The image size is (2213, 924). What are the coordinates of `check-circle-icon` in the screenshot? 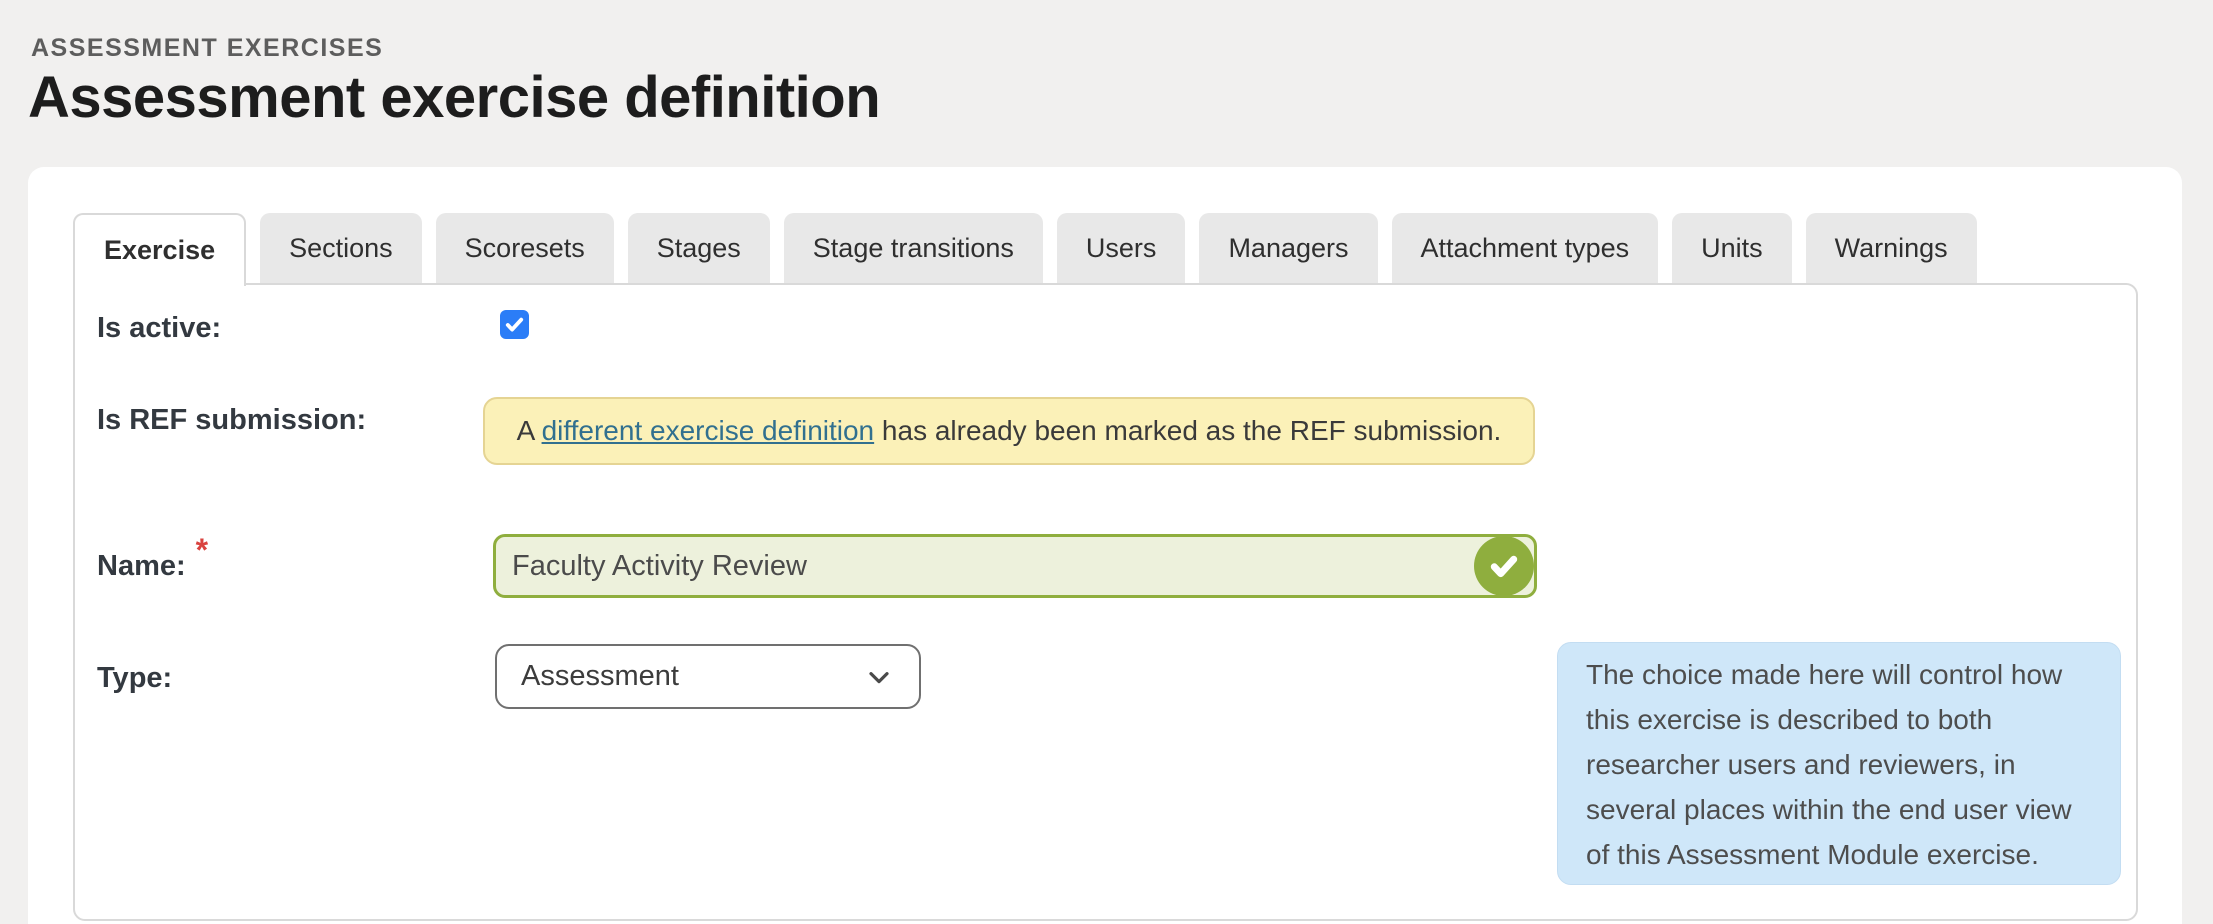 It's located at (1504, 566).